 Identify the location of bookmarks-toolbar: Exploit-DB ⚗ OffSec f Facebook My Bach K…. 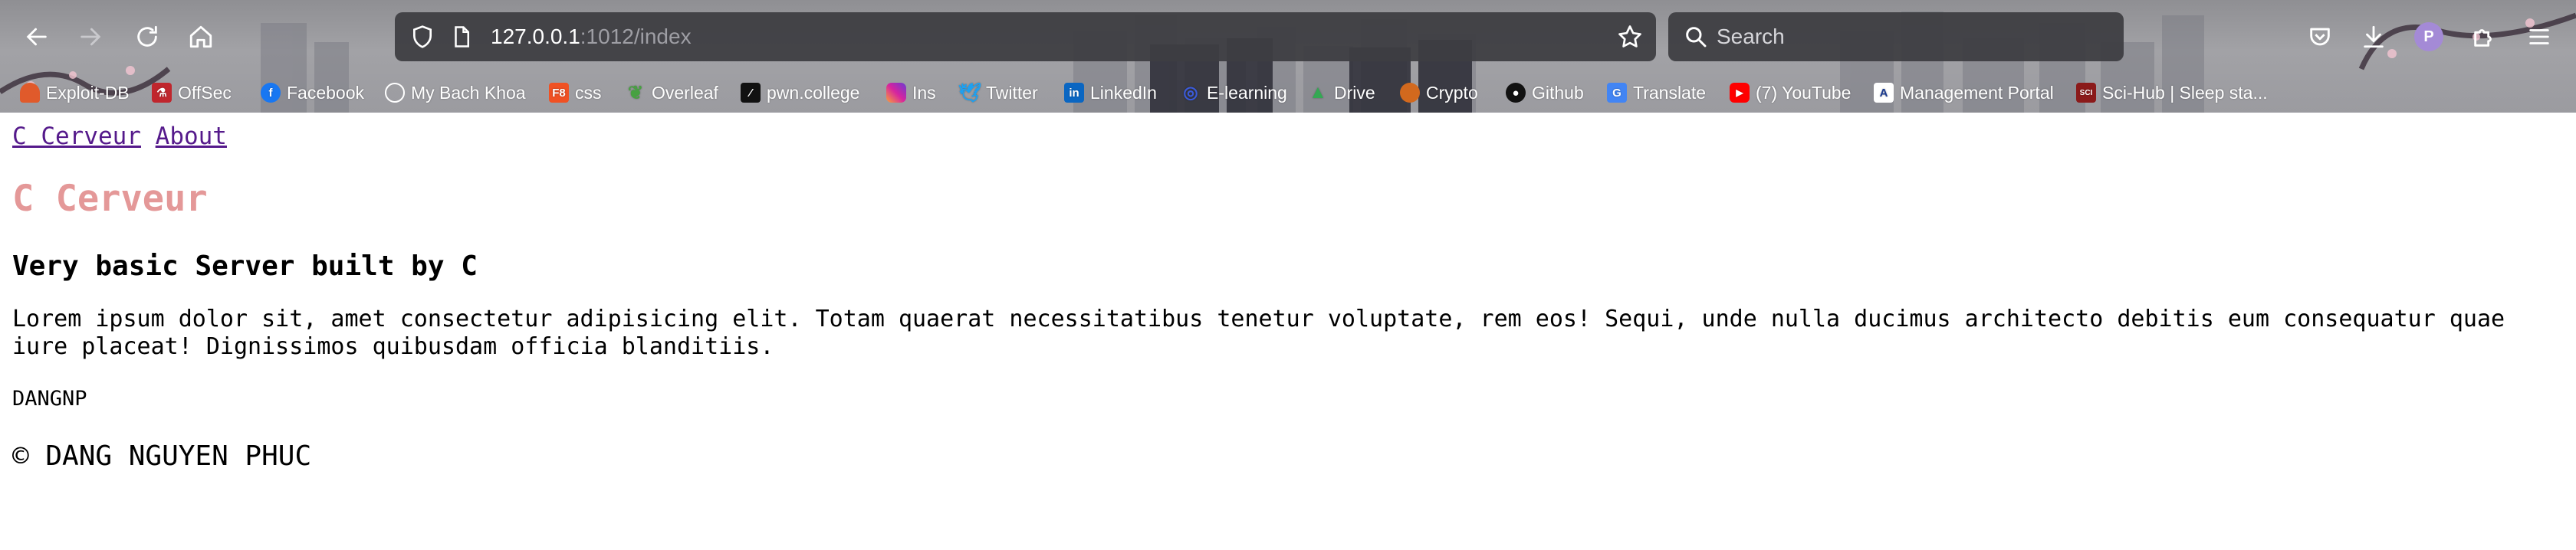
(1288, 93).